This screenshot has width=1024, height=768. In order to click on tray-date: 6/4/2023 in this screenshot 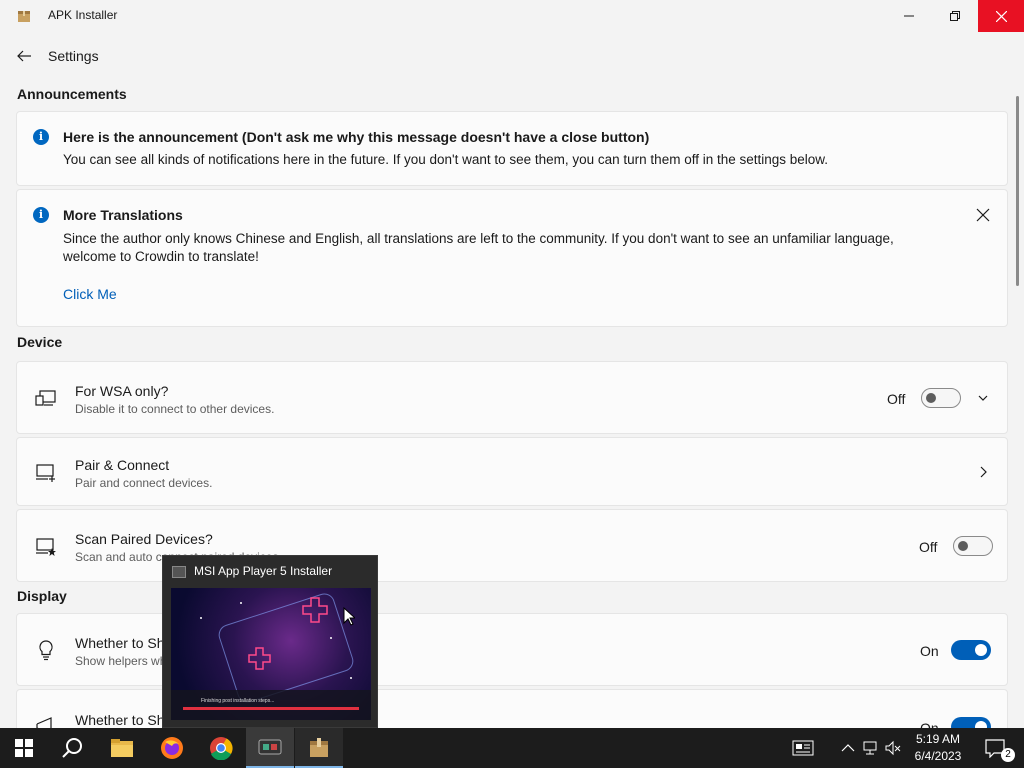, I will do `click(938, 756)`.